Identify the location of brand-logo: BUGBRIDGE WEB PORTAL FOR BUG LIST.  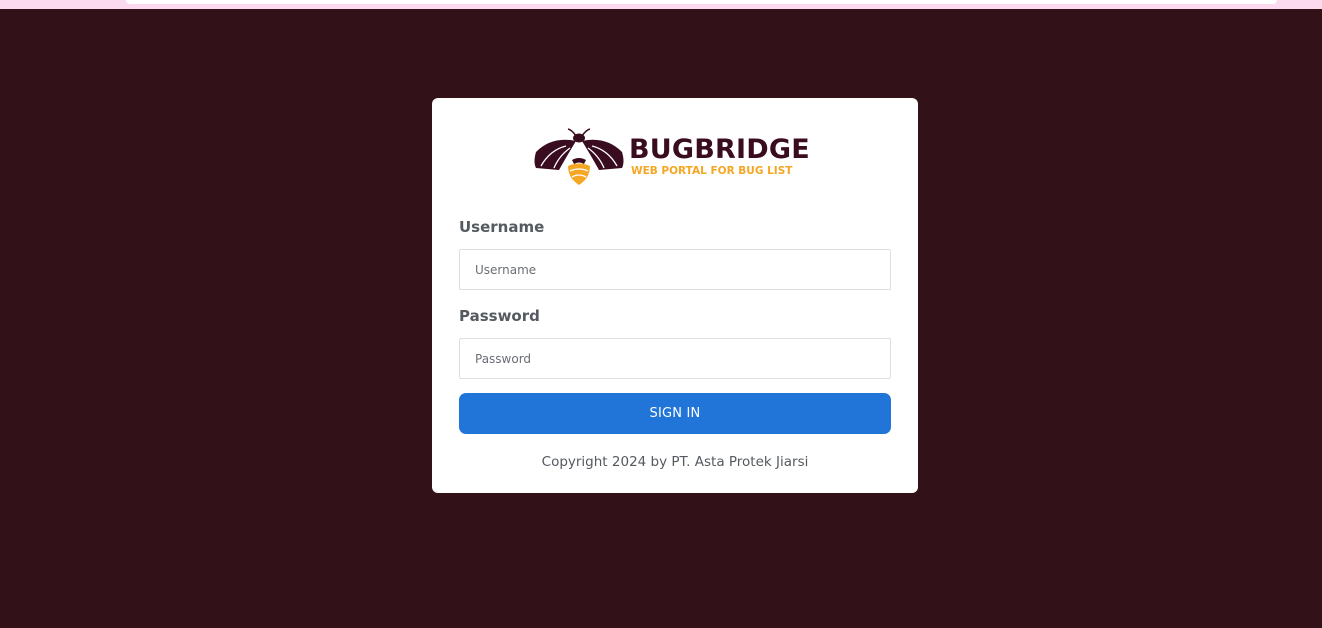
(672, 157).